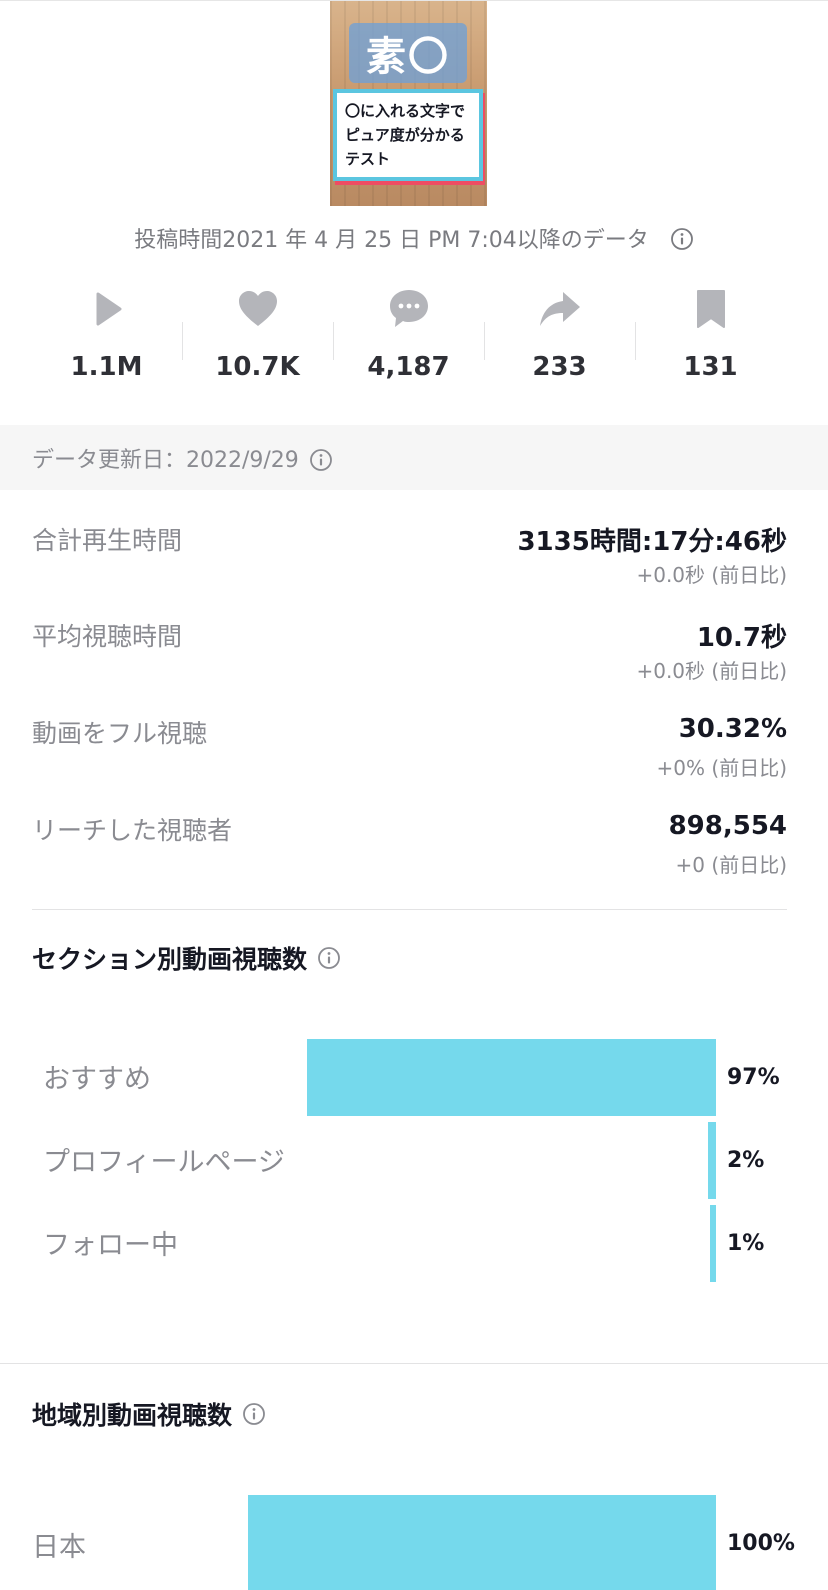 The width and height of the screenshot is (828, 1590). I want to click on stat-full-watch-rate: 動画をフル視聴 30.32% +0% (前日比), so click(409, 749).